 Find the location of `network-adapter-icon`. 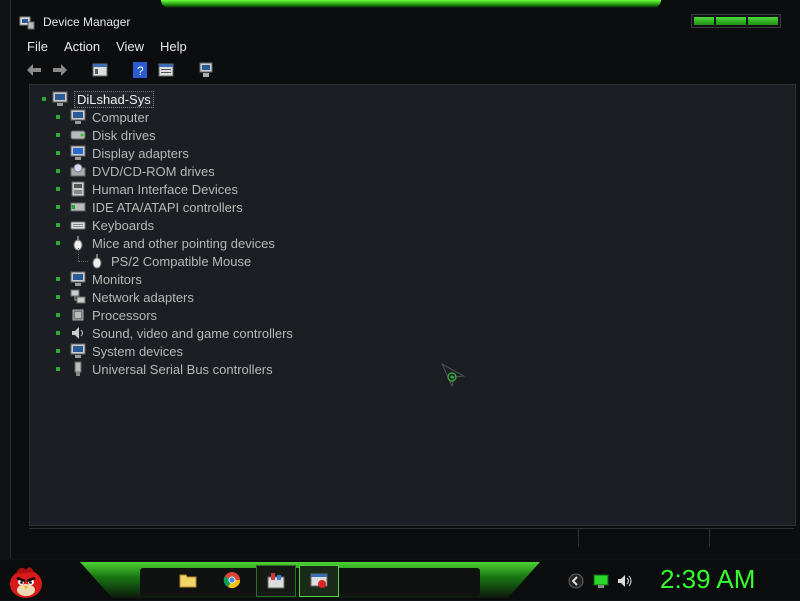

network-adapter-icon is located at coordinates (78, 296).